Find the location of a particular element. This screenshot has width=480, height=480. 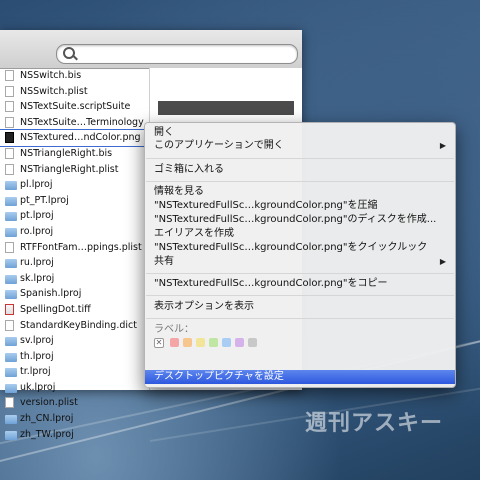

png-icon is located at coordinates (9, 138).